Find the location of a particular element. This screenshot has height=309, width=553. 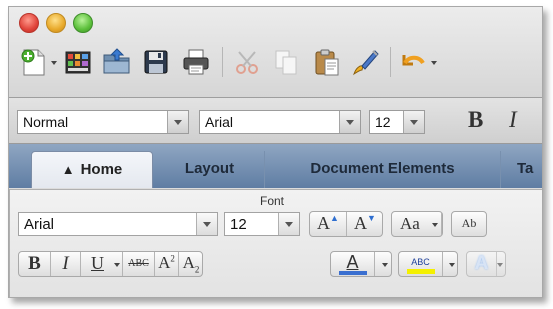

ribbon-tabs: ▲ Home Layout Document Elements Ta is located at coordinates (275, 166).